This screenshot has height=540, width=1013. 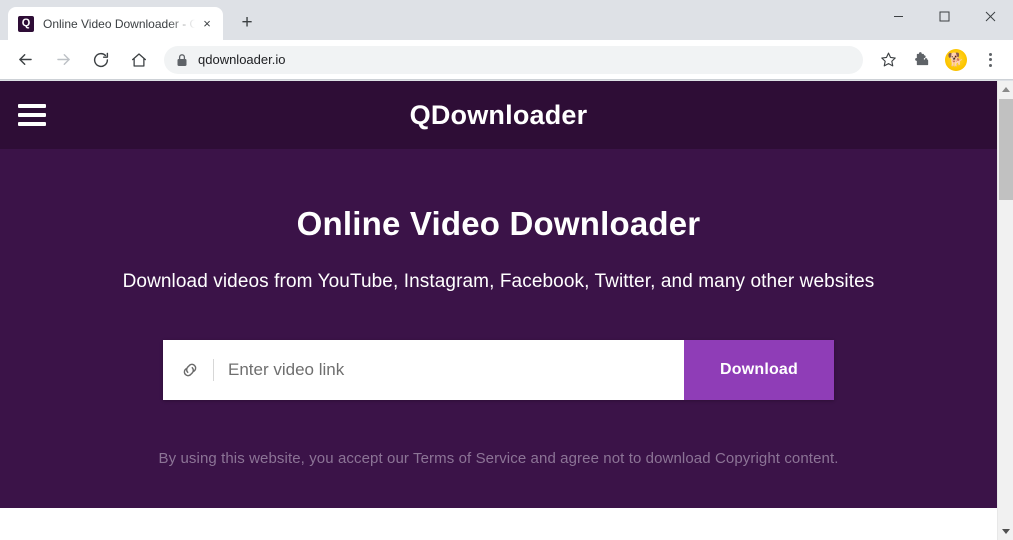 What do you see at coordinates (1005, 310) in the screenshot?
I see `page-scrollbar` at bounding box center [1005, 310].